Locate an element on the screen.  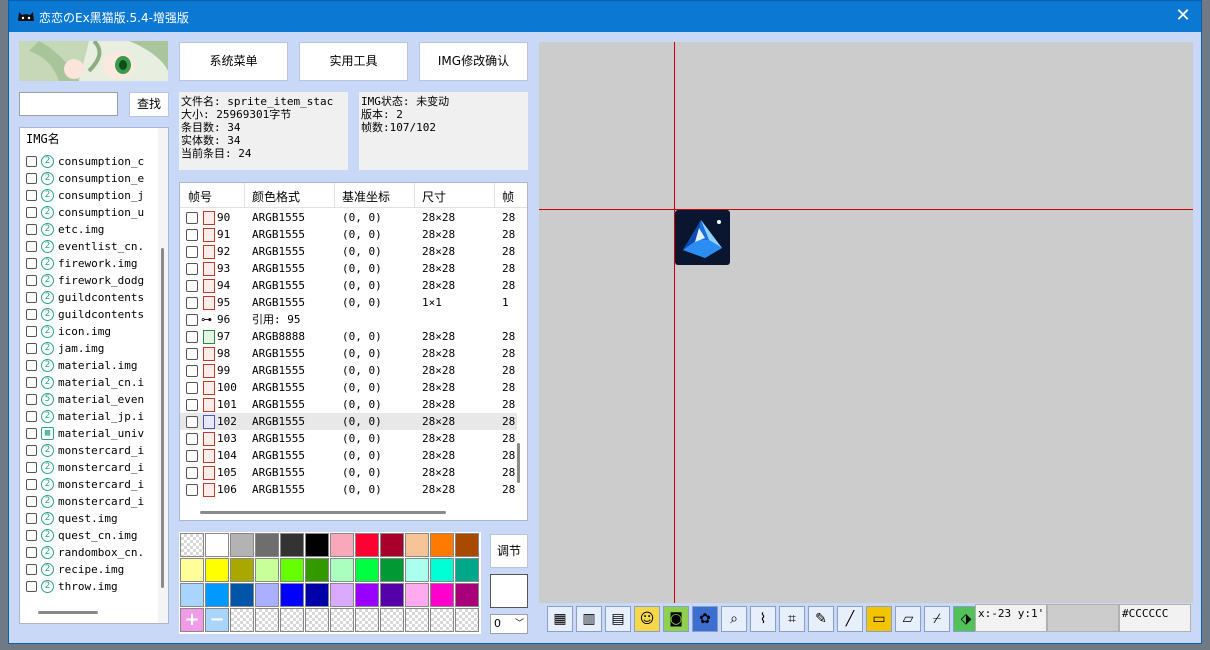
img-list-item: 2 eventlist_cn. is located at coordinates (89, 246).